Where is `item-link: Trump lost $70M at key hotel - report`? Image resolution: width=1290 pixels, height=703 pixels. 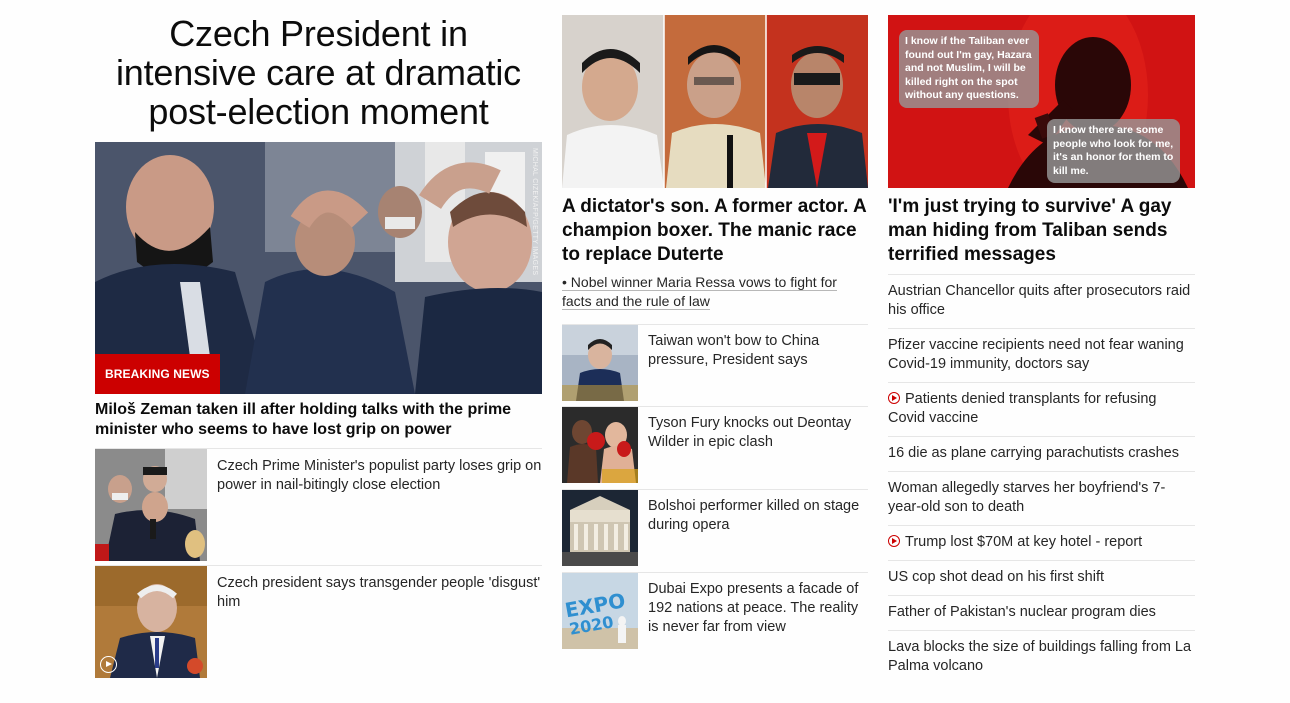
item-link: Trump lost $70M at key hotel - report is located at coordinates (1023, 542).